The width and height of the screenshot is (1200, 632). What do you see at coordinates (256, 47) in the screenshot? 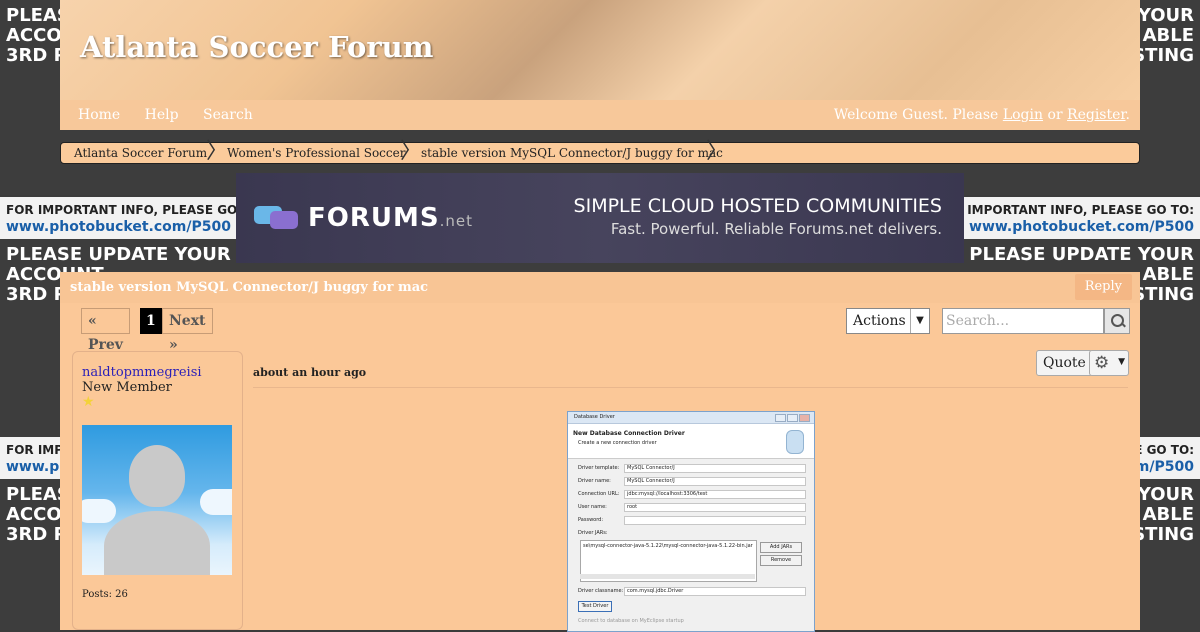
I see `forum-title: Atlanta Soccer Forum` at bounding box center [256, 47].